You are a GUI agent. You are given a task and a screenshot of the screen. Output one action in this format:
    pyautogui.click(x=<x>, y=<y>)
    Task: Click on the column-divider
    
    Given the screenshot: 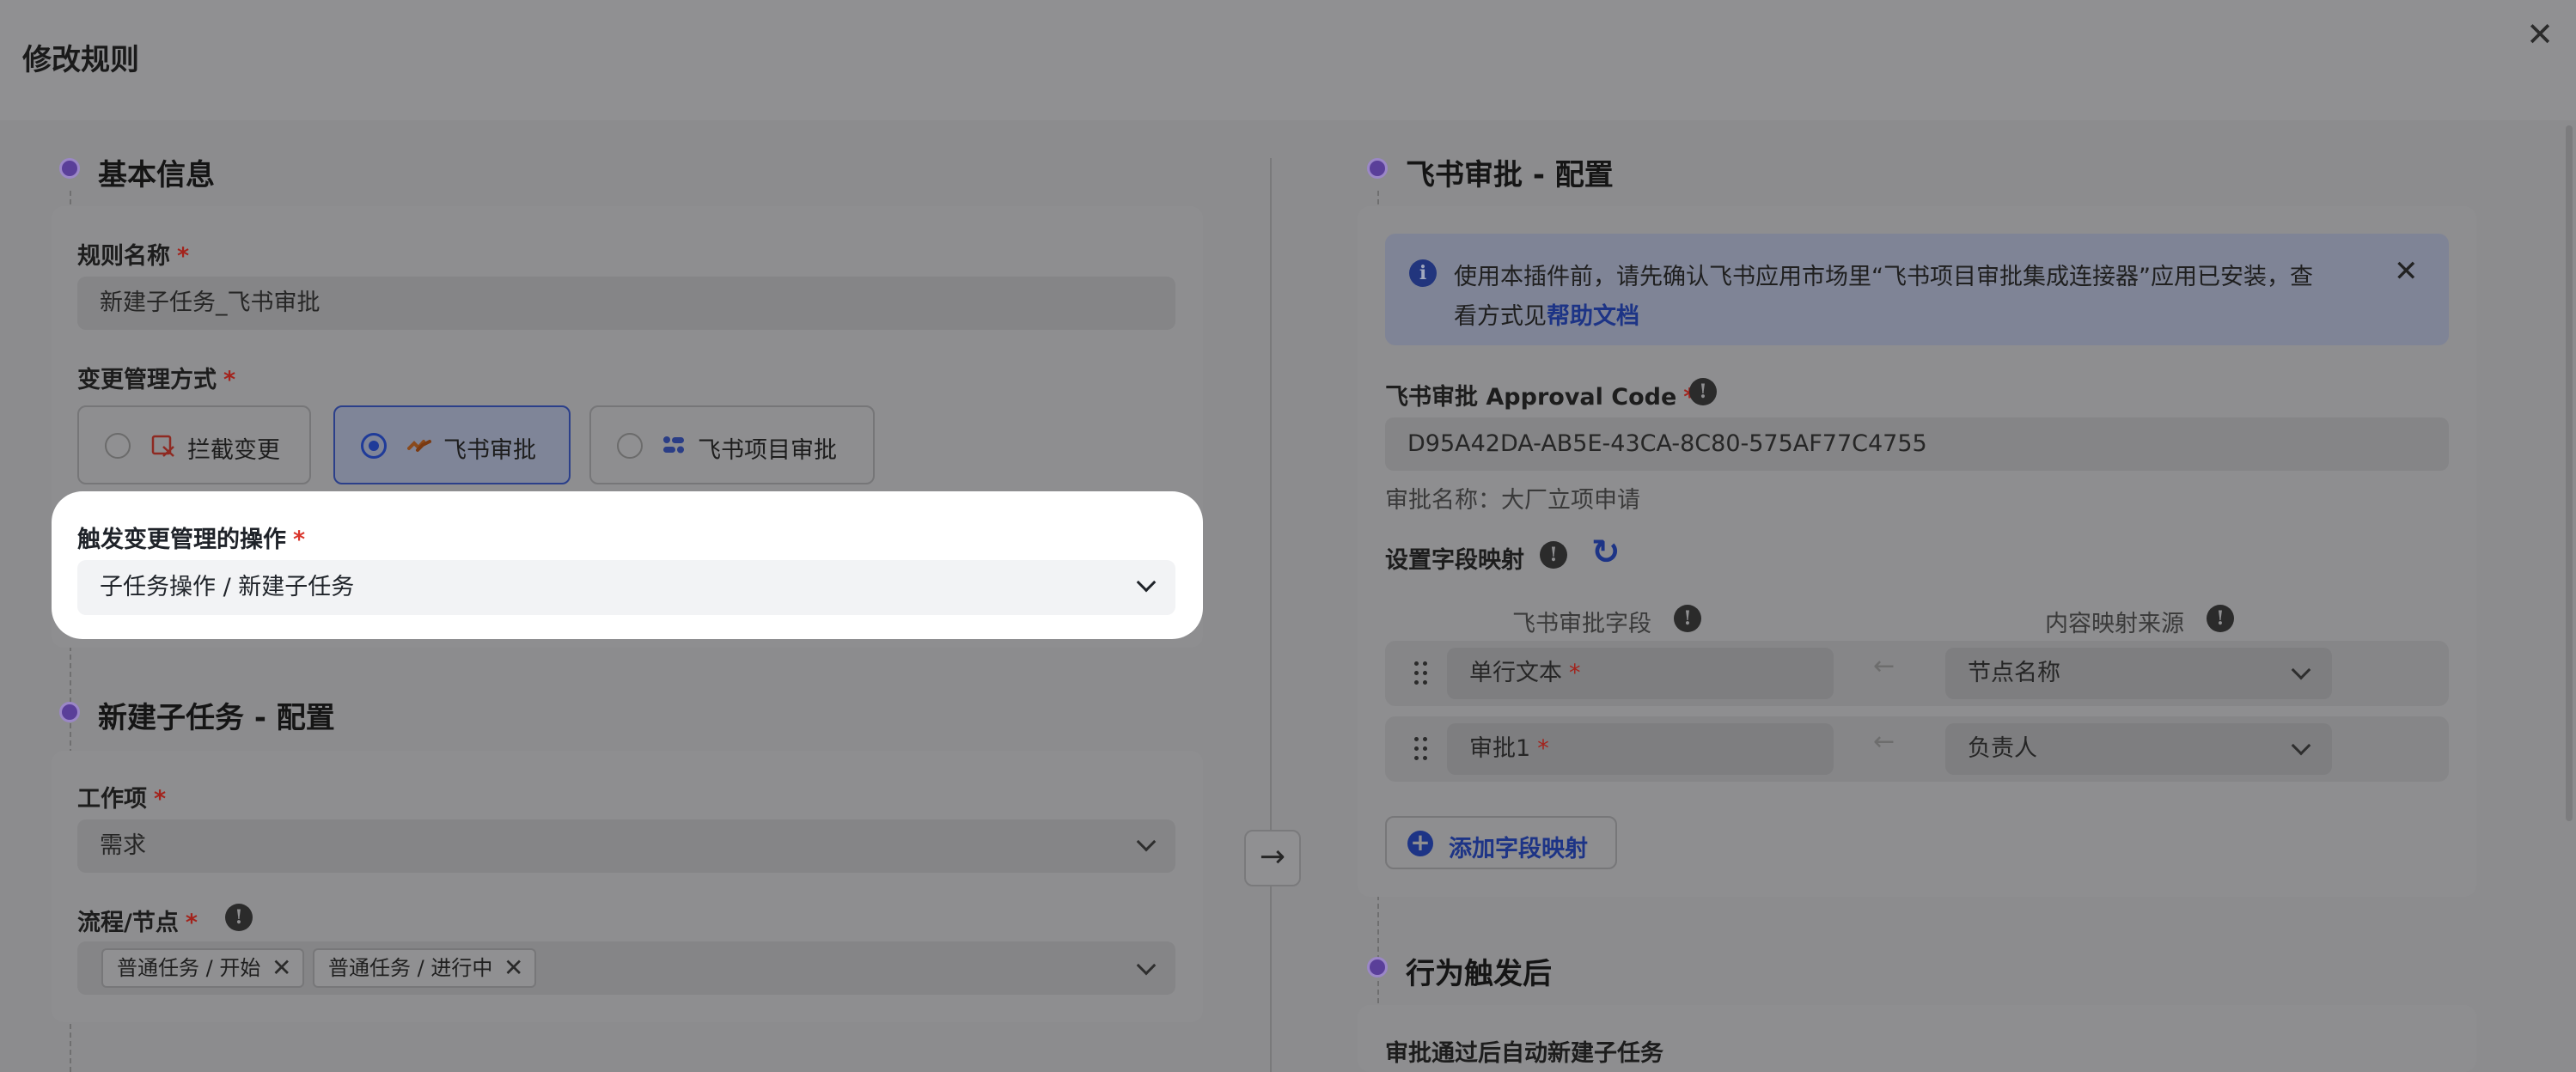 What is the action you would take?
    pyautogui.click(x=1271, y=615)
    